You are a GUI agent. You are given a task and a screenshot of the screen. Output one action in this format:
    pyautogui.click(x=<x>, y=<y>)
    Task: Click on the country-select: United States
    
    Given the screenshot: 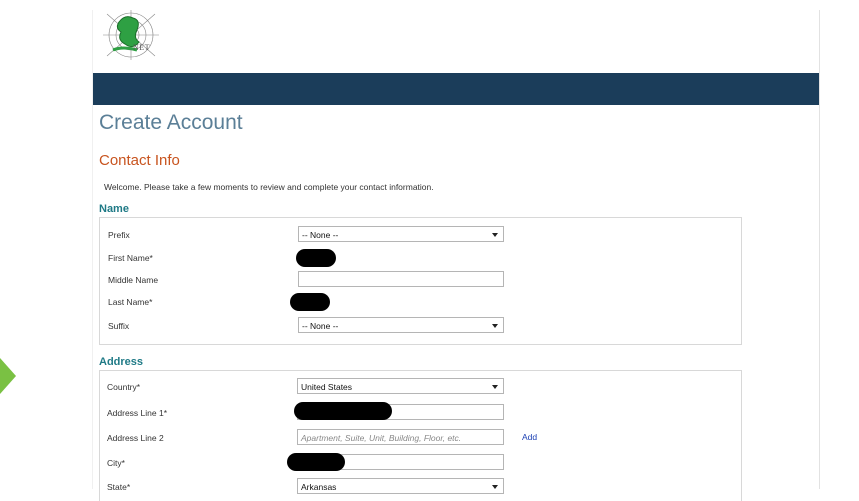 What is the action you would take?
    pyautogui.click(x=400, y=386)
    